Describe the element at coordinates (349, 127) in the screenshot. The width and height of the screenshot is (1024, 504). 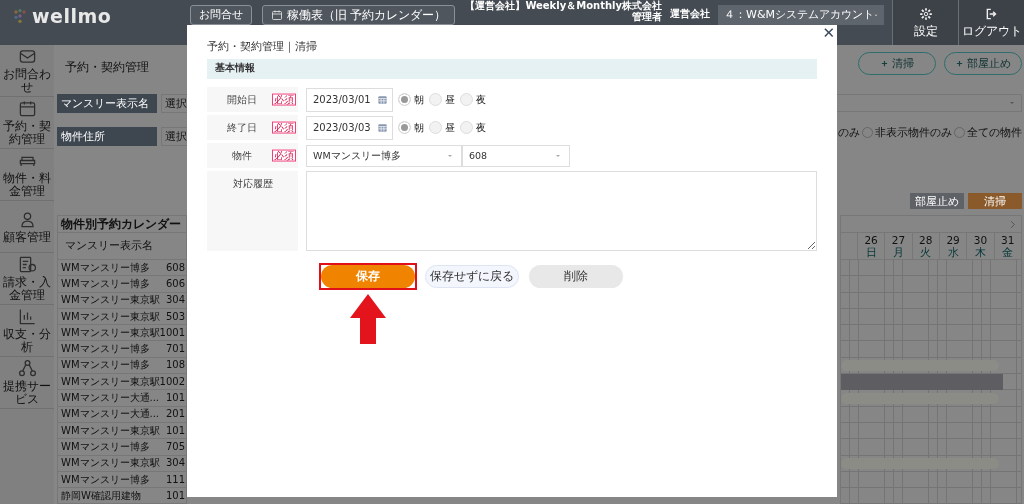
I see `date-field: 2023/03/03` at that location.